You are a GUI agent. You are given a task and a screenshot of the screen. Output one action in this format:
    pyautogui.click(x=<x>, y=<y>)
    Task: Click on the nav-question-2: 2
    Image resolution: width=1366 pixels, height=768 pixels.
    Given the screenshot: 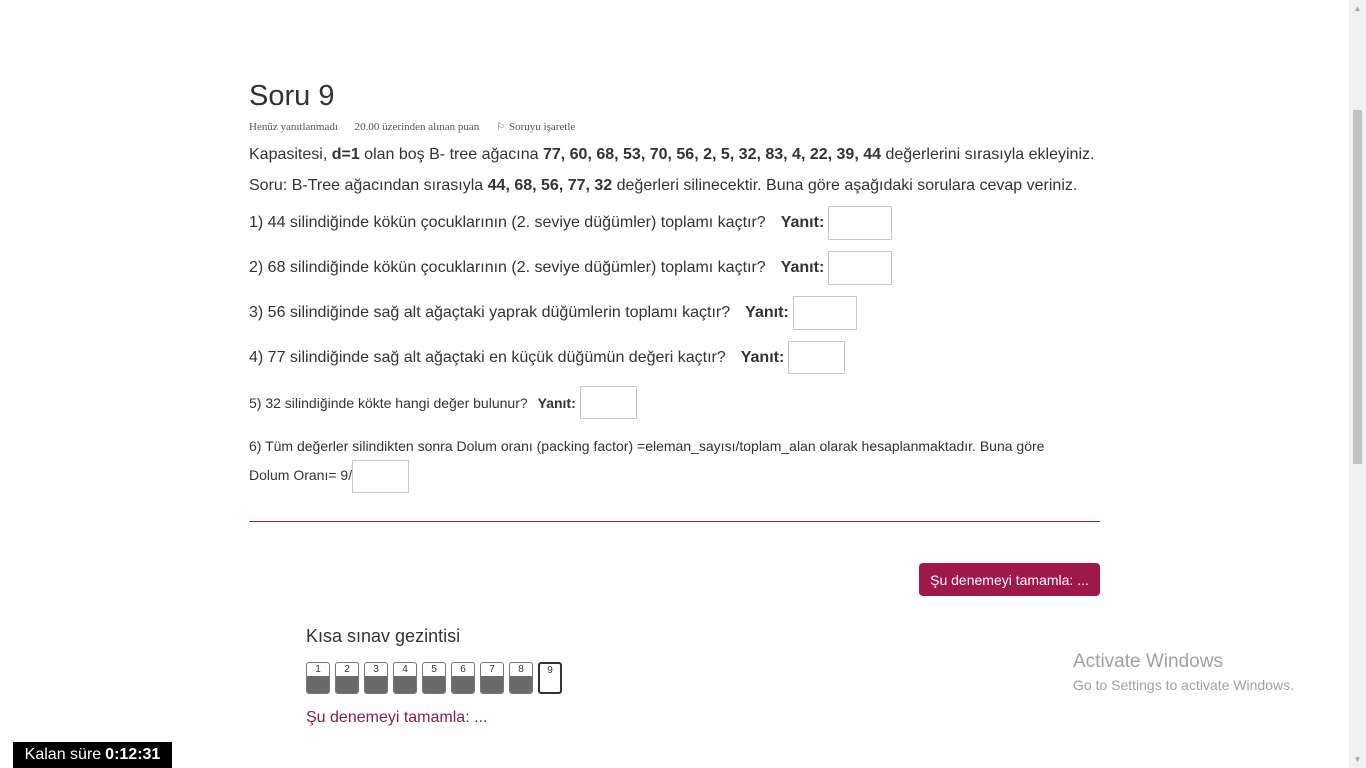 What is the action you would take?
    pyautogui.click(x=347, y=678)
    